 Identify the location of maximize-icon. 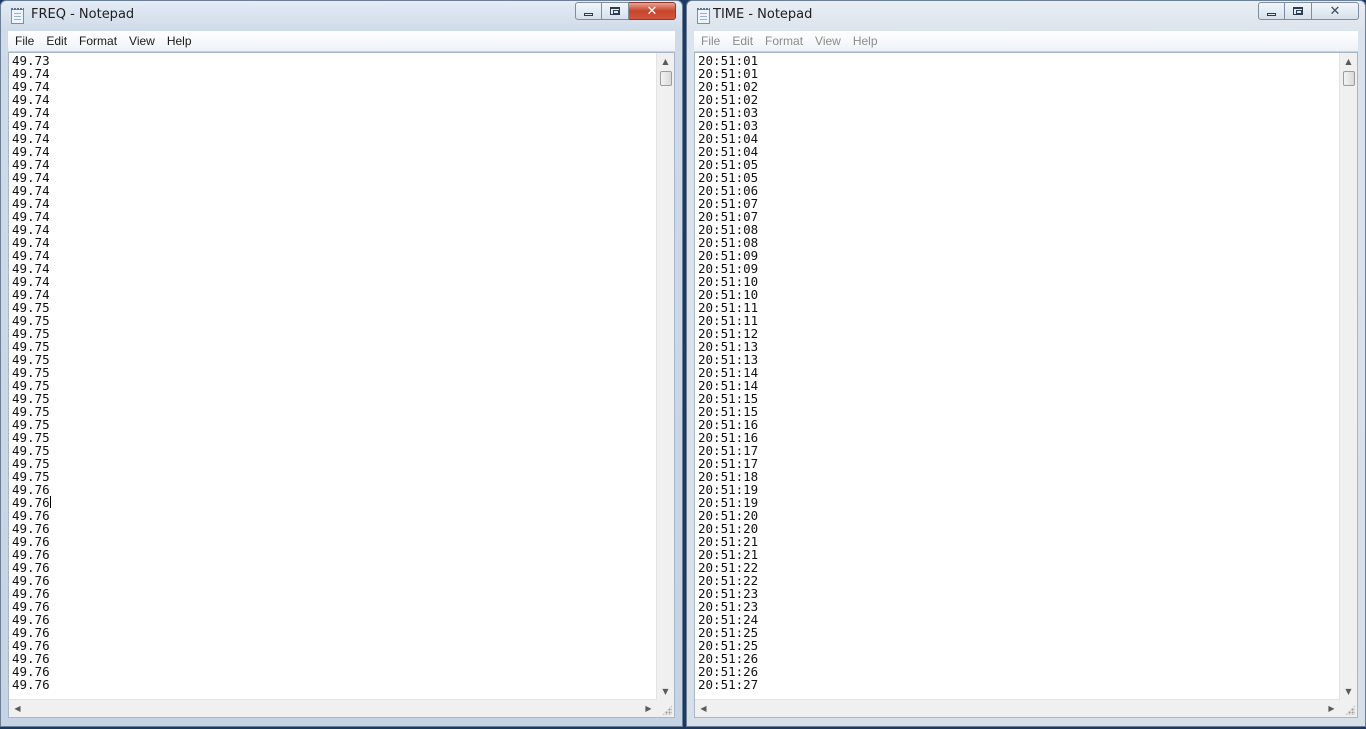
(1298, 11).